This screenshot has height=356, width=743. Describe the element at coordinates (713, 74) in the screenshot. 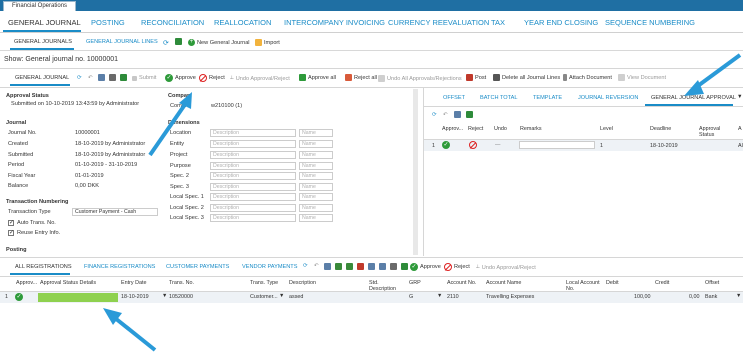

I see `arrow-approval-tab` at that location.